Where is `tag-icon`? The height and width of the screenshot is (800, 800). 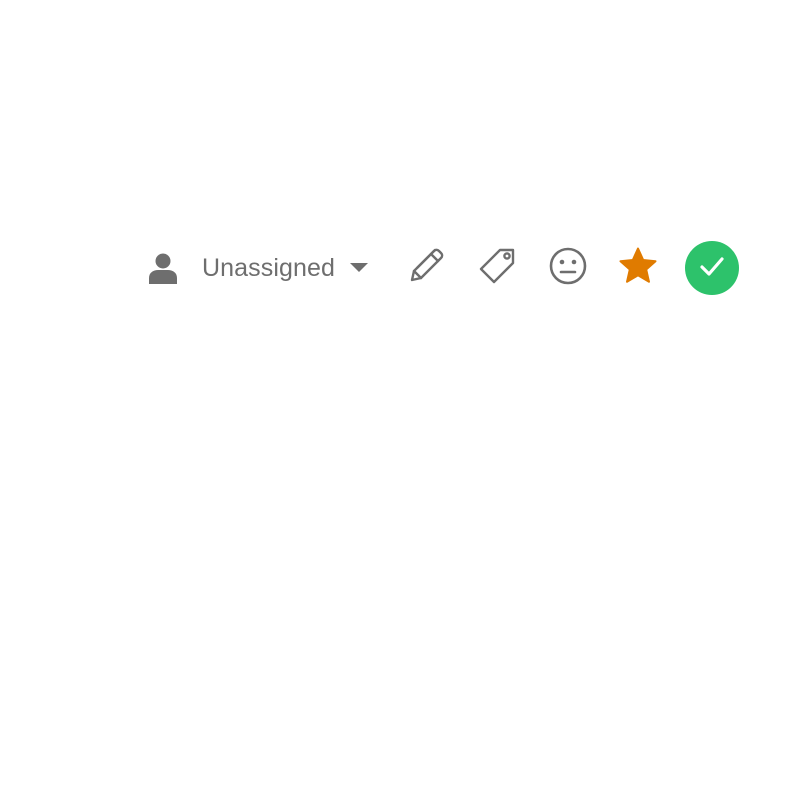 tag-icon is located at coordinates (498, 268).